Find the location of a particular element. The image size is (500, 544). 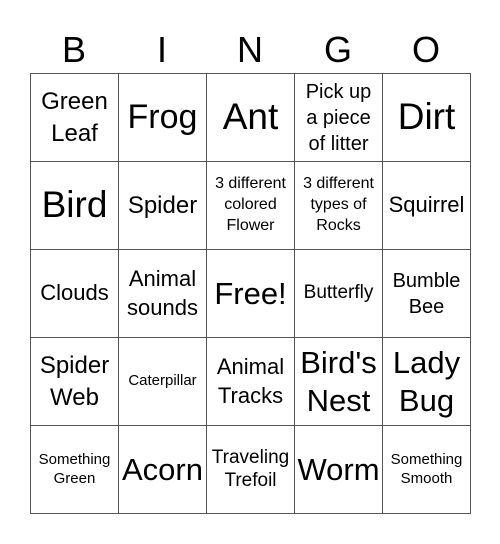

bingo-cell: Butterfly is located at coordinates (339, 294).